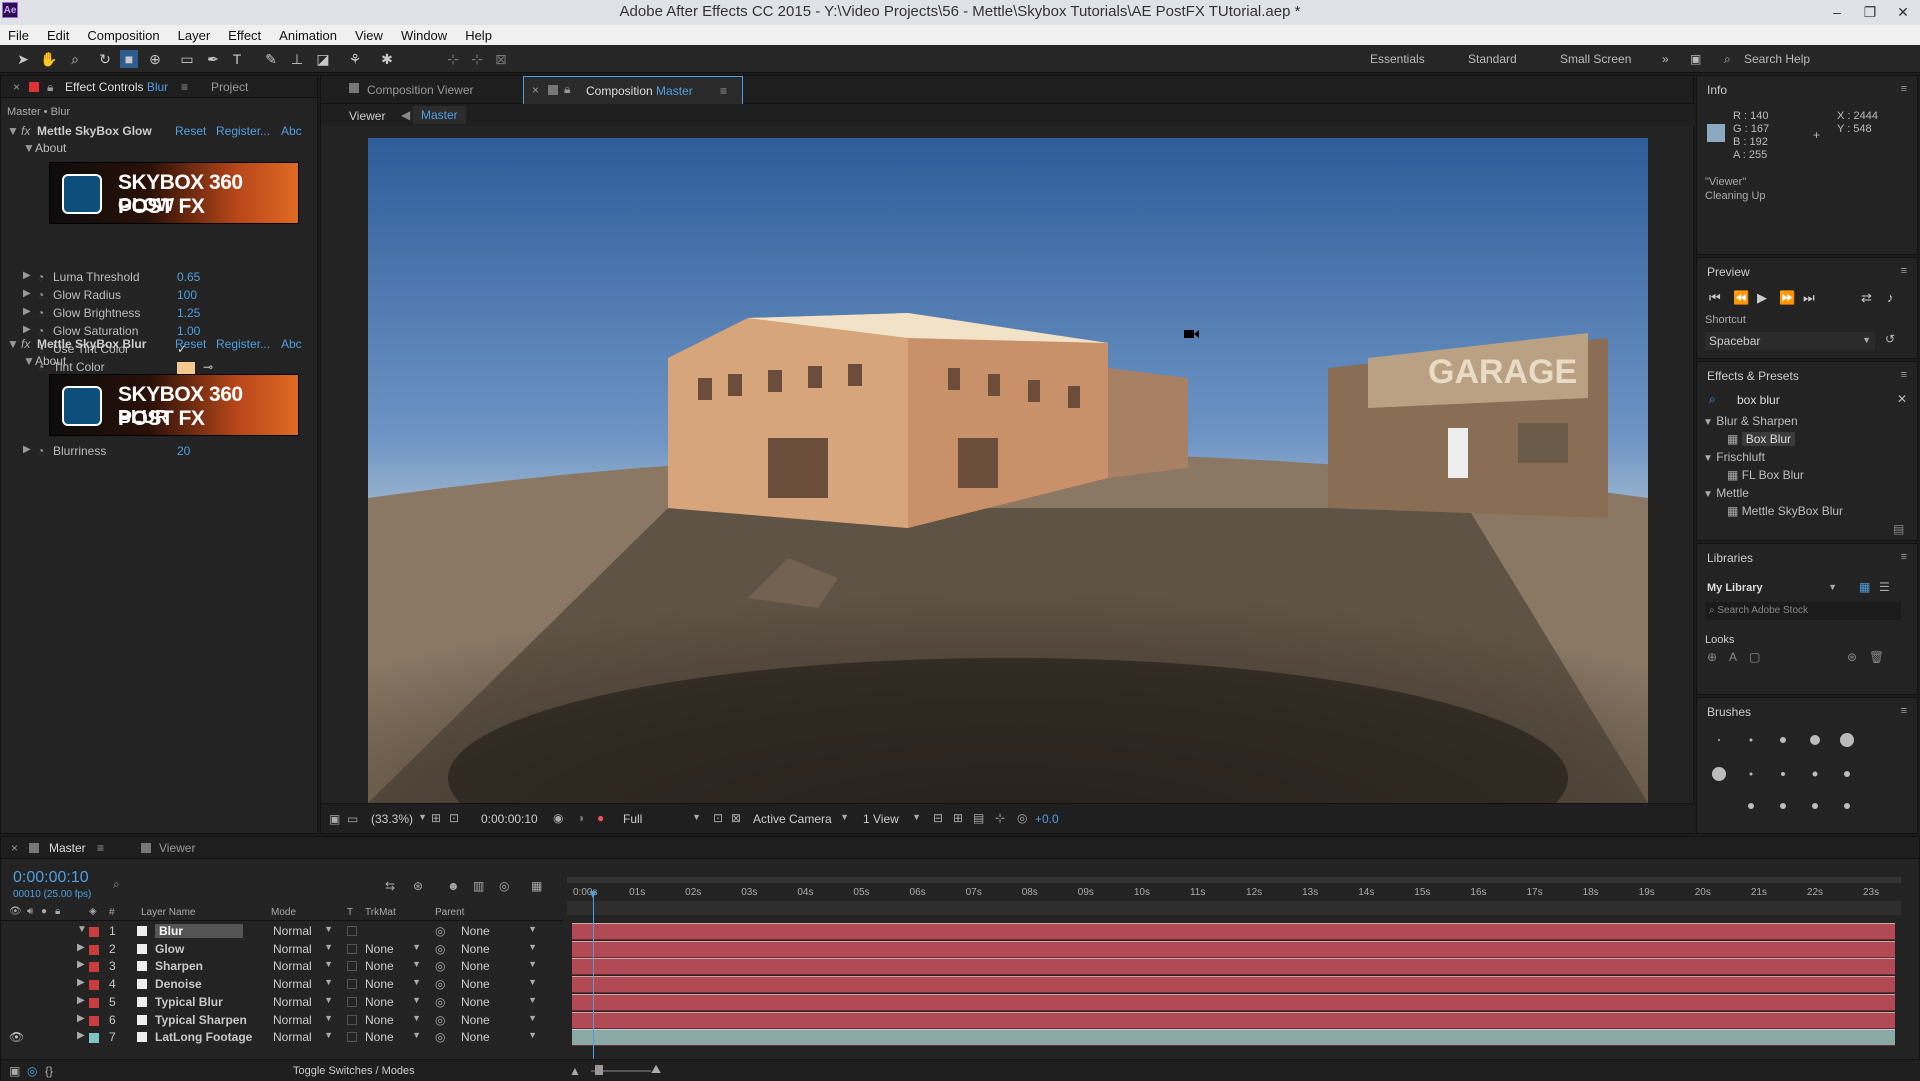 This screenshot has width=1920, height=1081. I want to click on close-tab-icon: ×, so click(535, 90).